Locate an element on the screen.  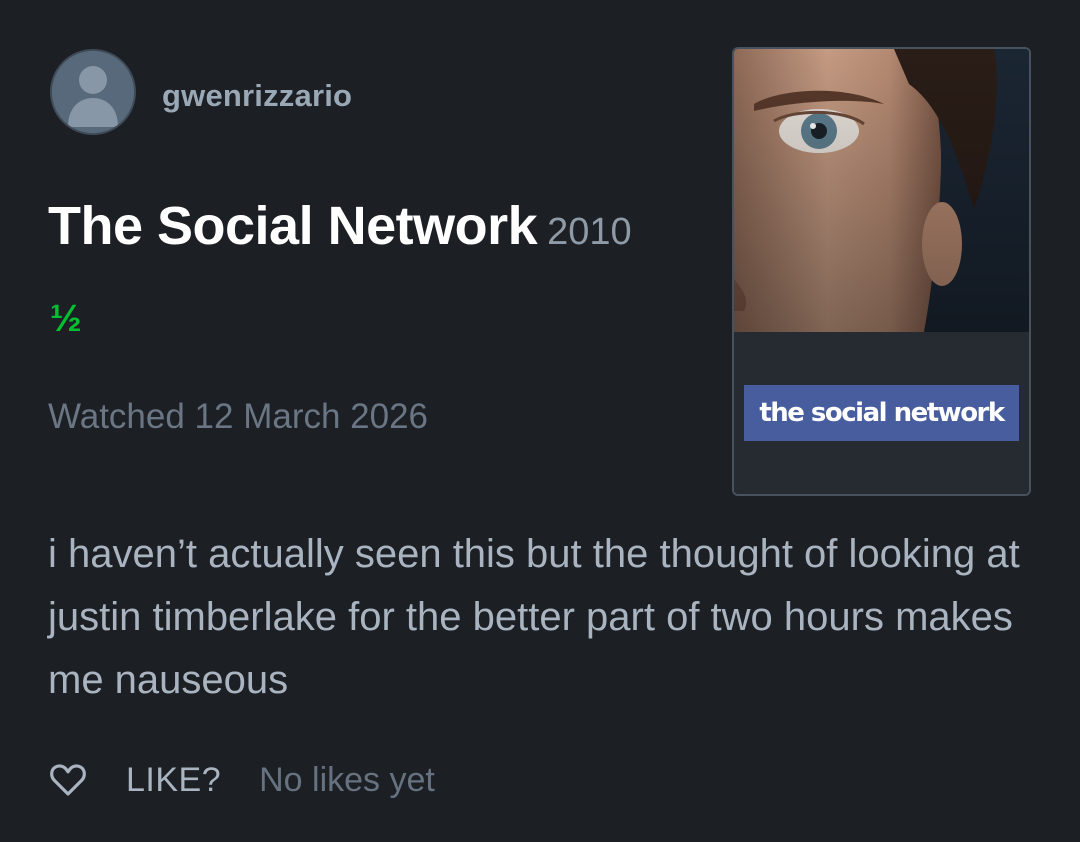
default-user-avatar-icon is located at coordinates (93, 92).